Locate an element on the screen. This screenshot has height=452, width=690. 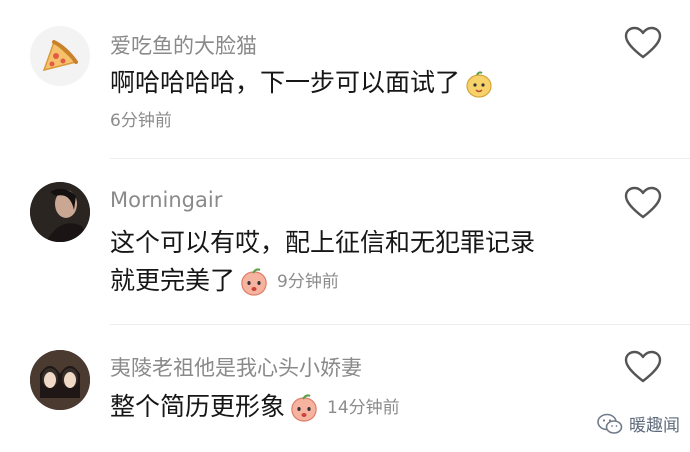
watermark-label: 暖趣闻 is located at coordinates (654, 426).